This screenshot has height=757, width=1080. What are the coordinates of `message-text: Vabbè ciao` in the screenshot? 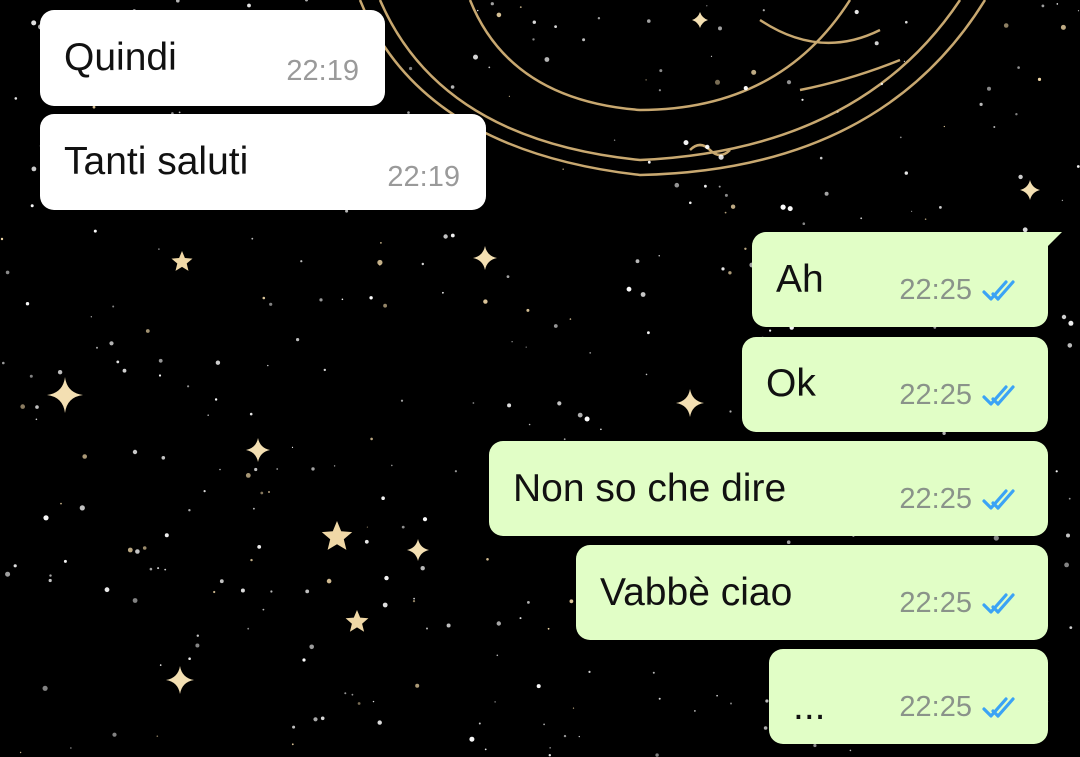 It's located at (696, 592).